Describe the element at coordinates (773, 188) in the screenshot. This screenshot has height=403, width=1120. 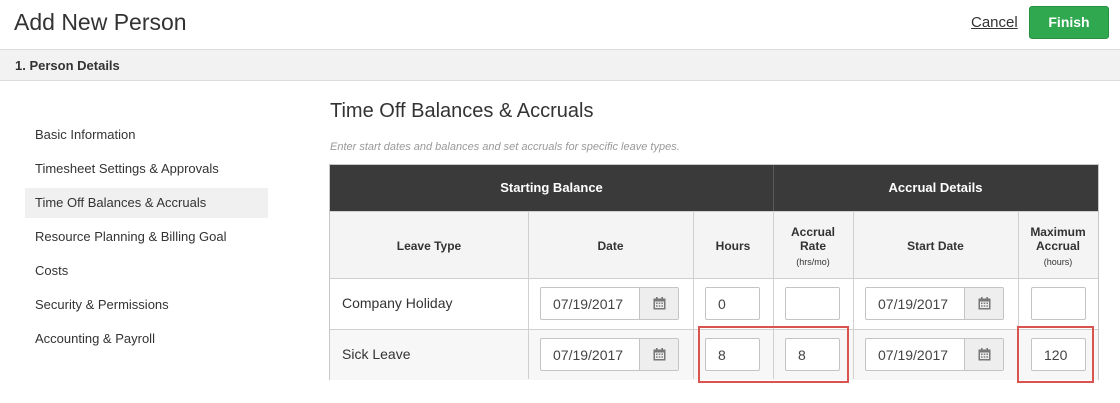
I see `header-divider` at that location.